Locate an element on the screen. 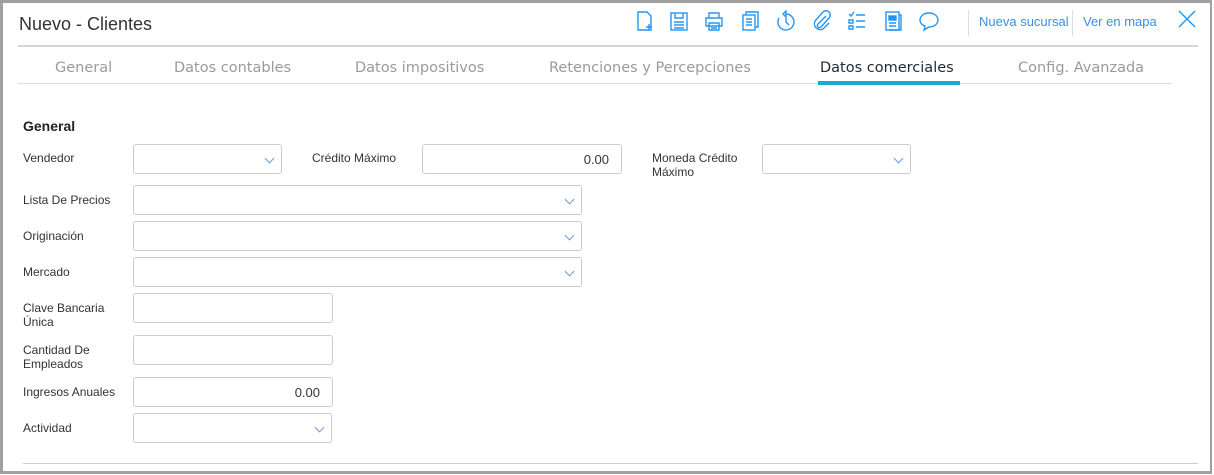  empleados-label: Cantidad De Empleados is located at coordinates (56, 357).